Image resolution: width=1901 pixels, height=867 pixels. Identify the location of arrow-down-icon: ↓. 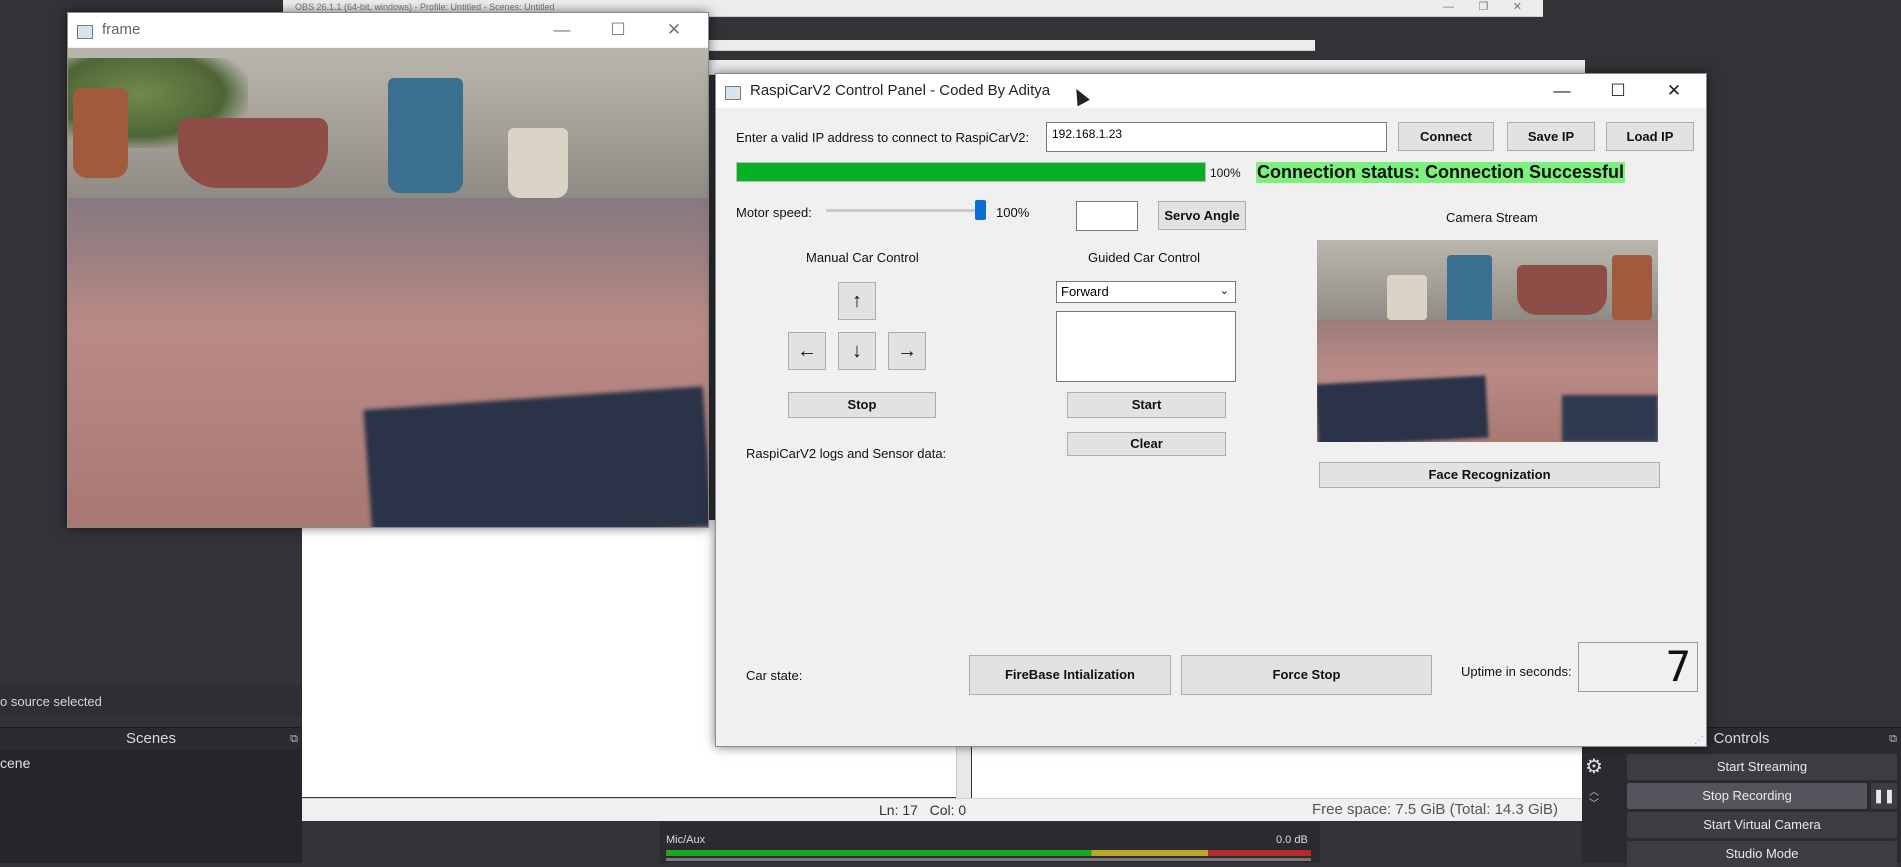
(857, 351).